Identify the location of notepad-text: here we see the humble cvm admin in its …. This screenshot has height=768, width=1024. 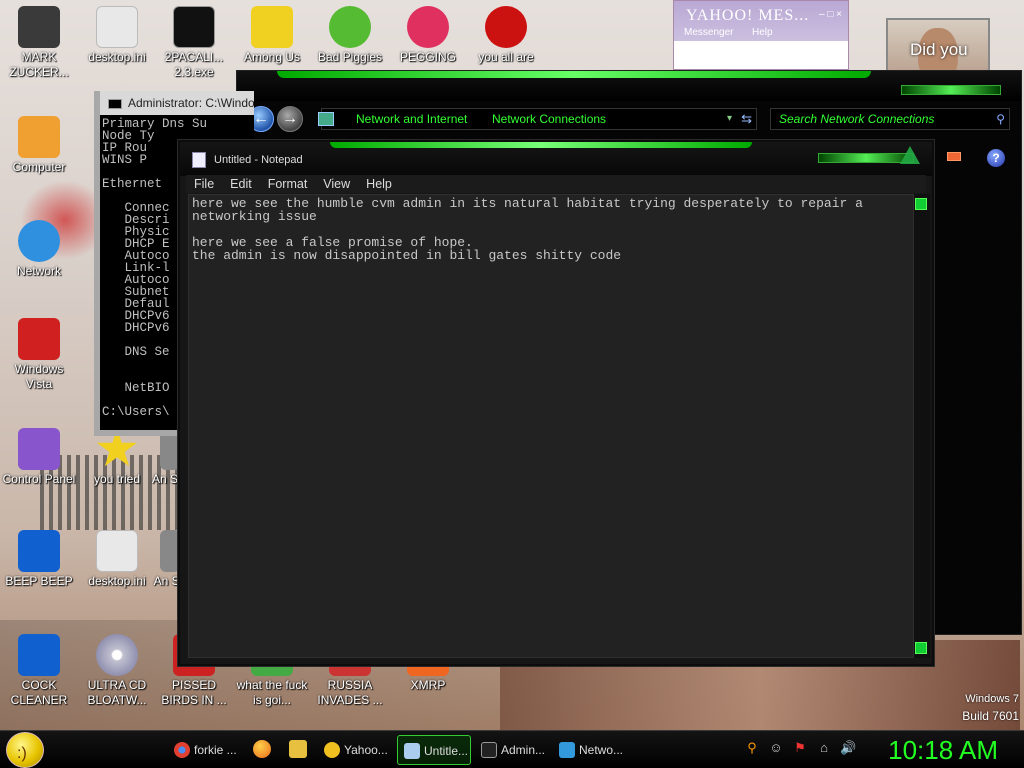
(551, 229).